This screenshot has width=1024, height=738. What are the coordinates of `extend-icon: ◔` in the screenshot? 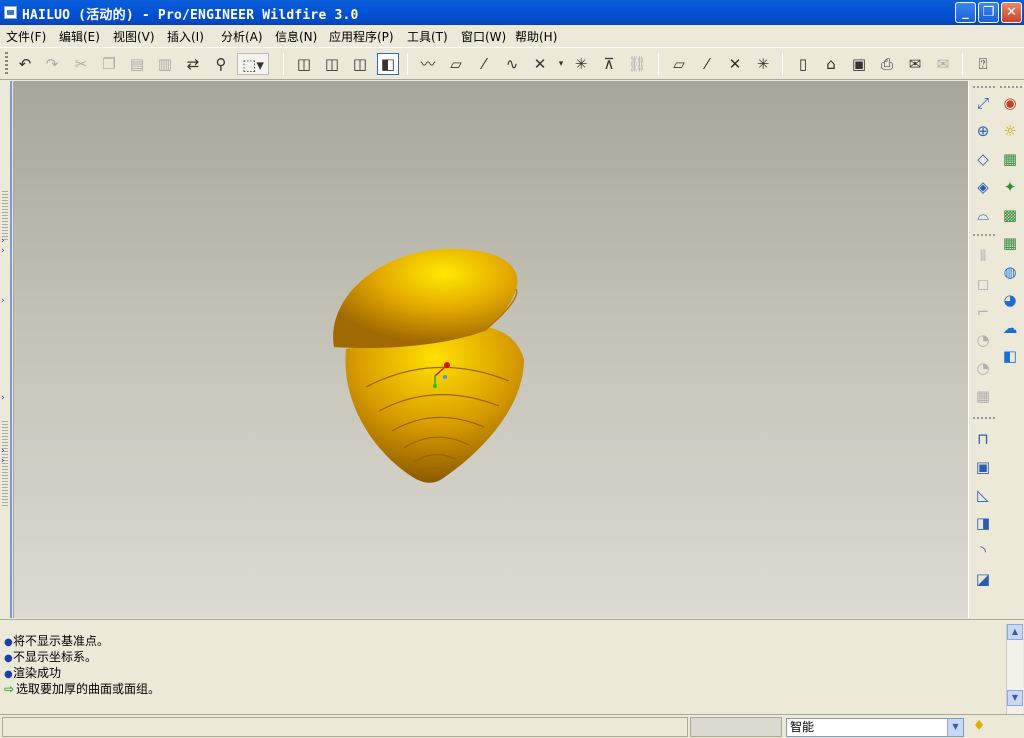 It's located at (983, 368).